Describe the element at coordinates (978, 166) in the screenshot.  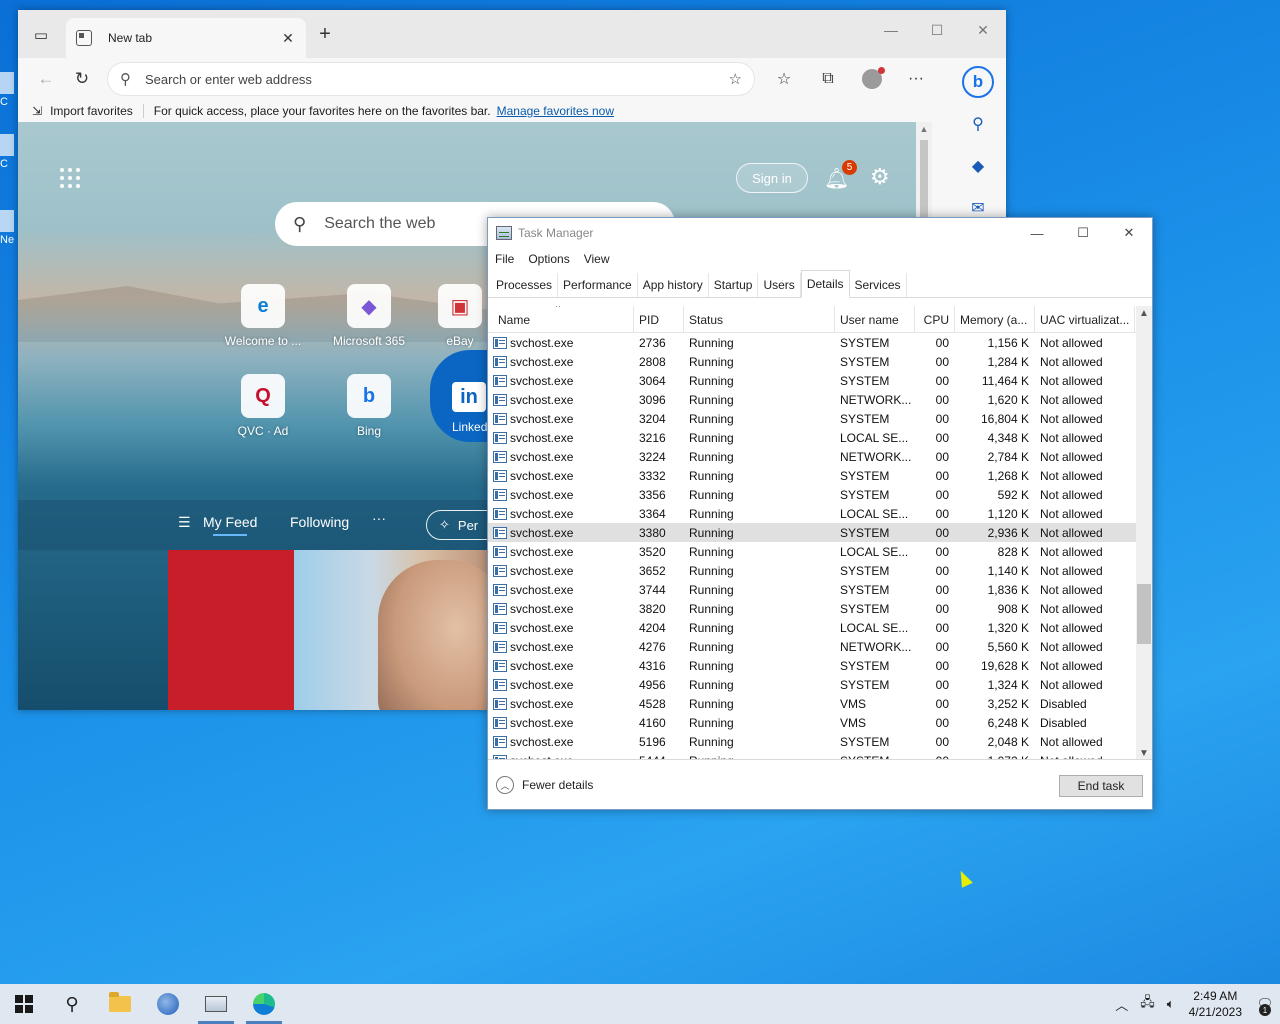
I see `microsoft-365-icon: ◆` at that location.